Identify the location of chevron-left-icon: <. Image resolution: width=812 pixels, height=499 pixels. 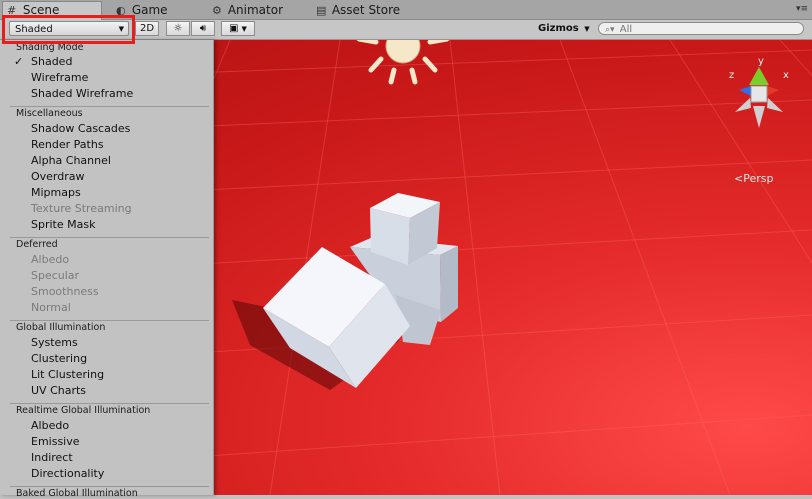
(739, 178).